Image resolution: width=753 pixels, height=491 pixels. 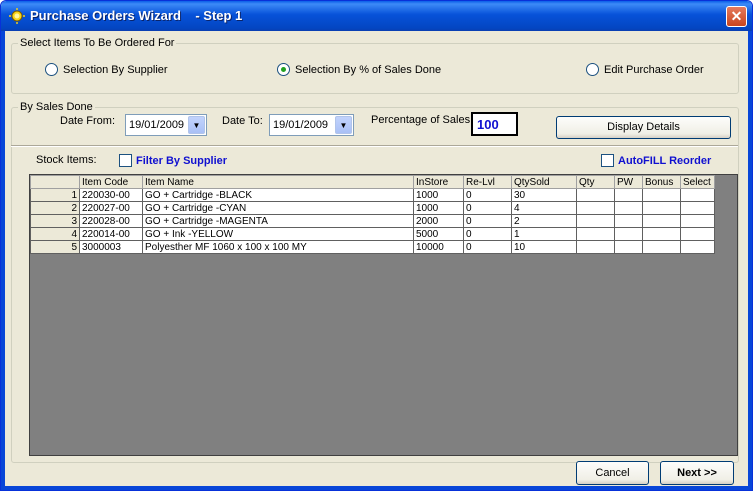 What do you see at coordinates (166, 125) in the screenshot?
I see `date-from-picker: 19/01/2009 ▼` at bounding box center [166, 125].